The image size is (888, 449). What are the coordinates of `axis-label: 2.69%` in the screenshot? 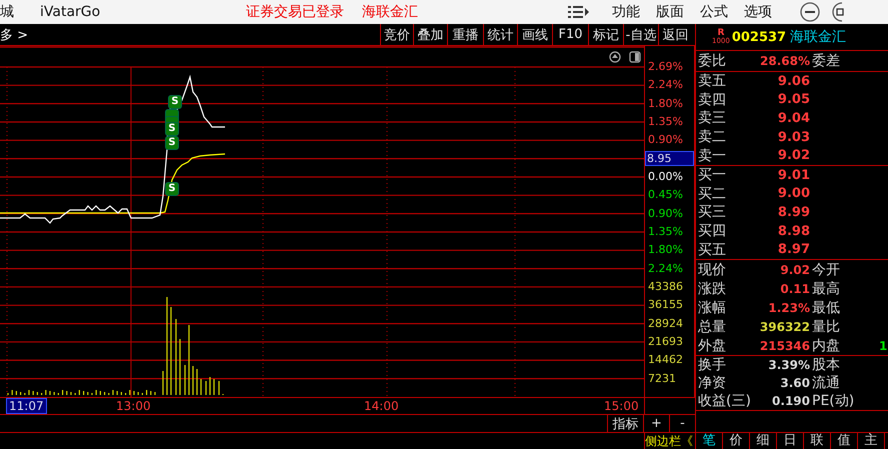 It's located at (665, 67).